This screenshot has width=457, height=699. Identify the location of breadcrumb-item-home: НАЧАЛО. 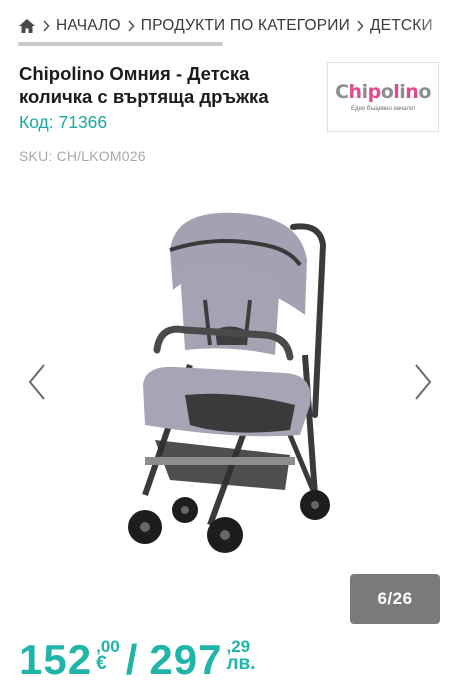
(88, 26).